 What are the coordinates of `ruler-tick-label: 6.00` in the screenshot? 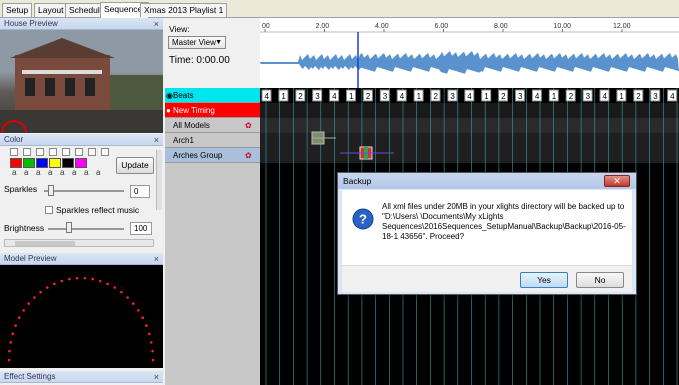 It's located at (442, 26).